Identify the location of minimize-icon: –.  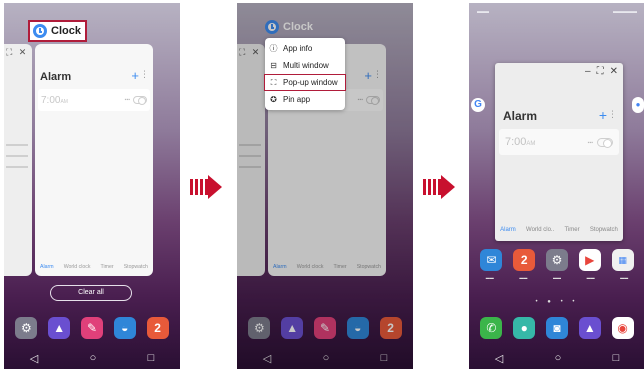
(588, 71).